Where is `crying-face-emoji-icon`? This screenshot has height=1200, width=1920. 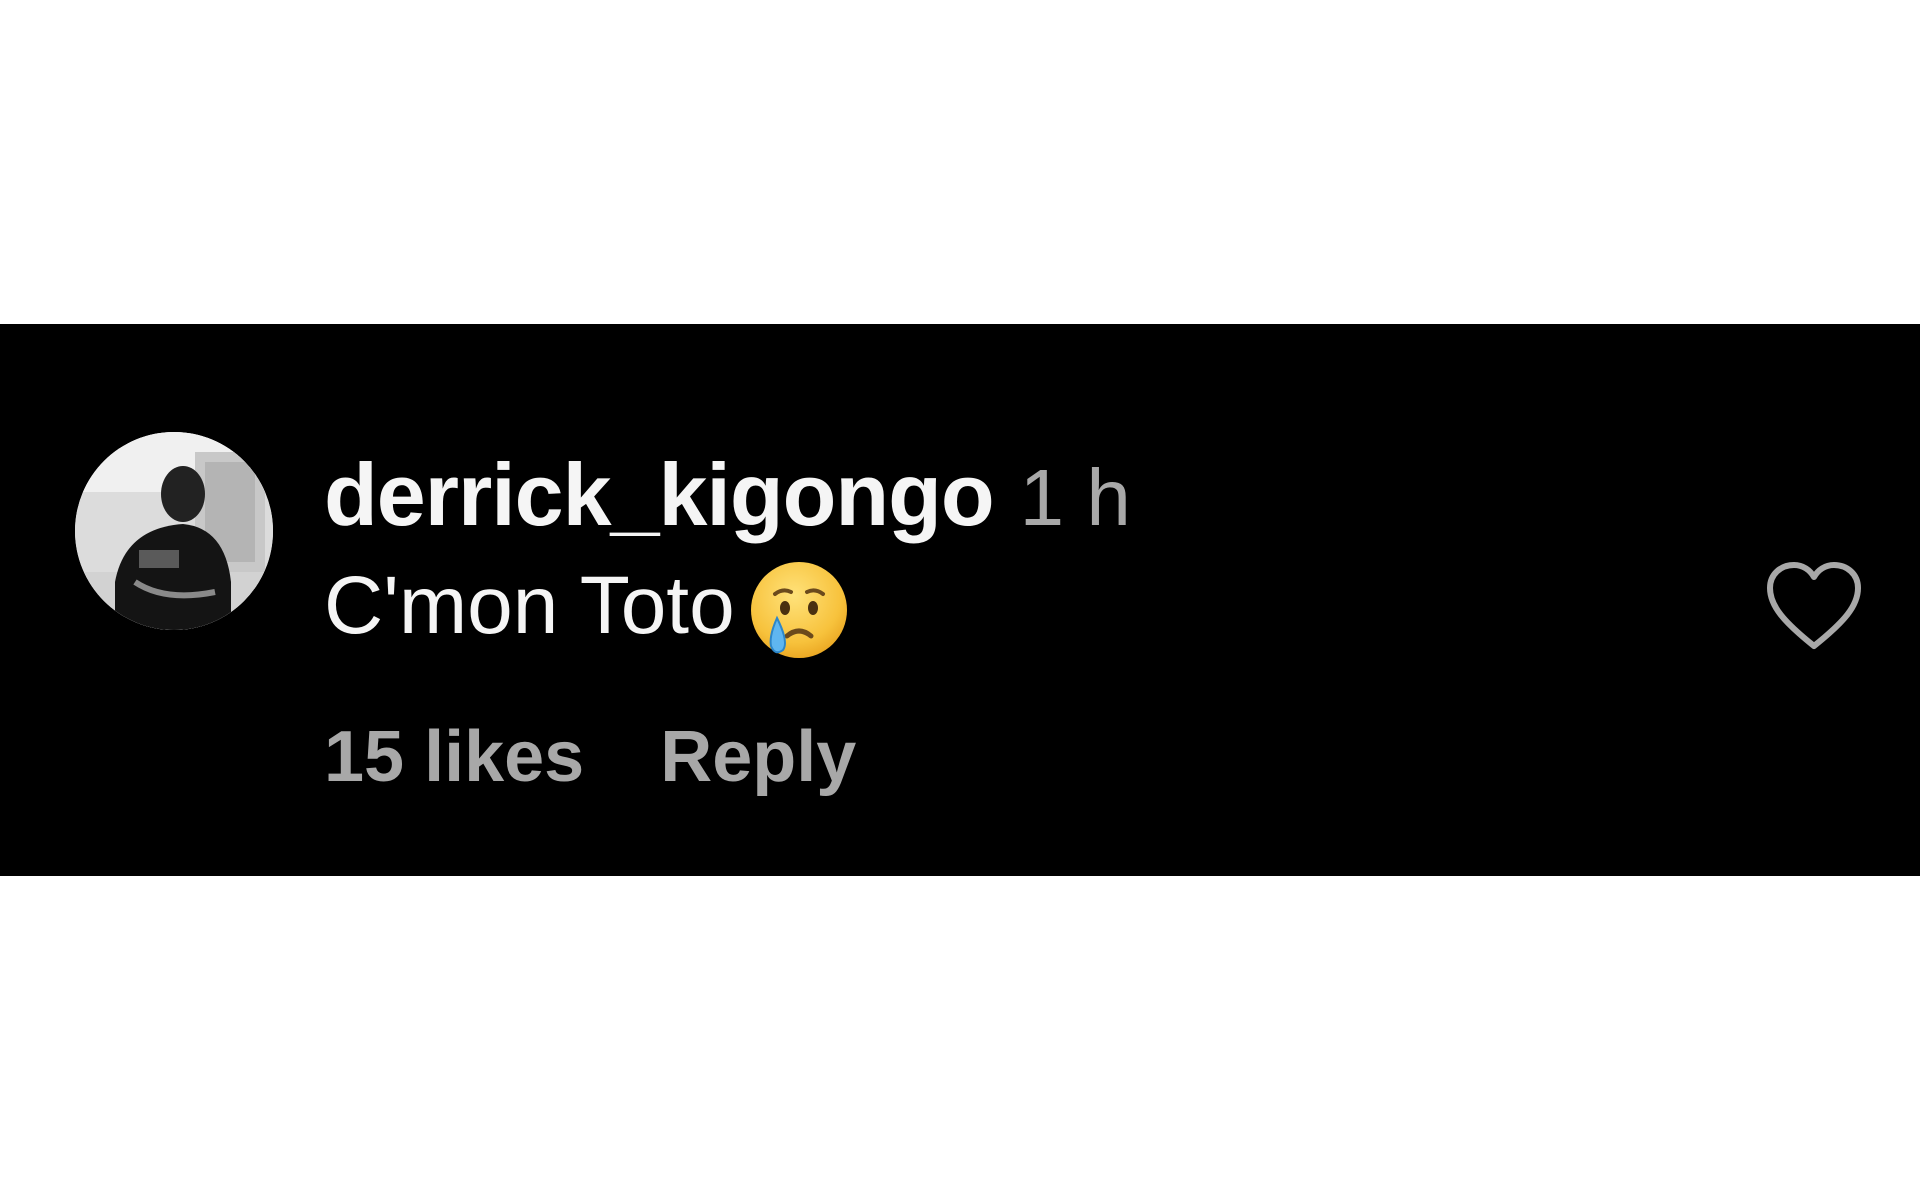
crying-face-emoji-icon is located at coordinates (799, 610).